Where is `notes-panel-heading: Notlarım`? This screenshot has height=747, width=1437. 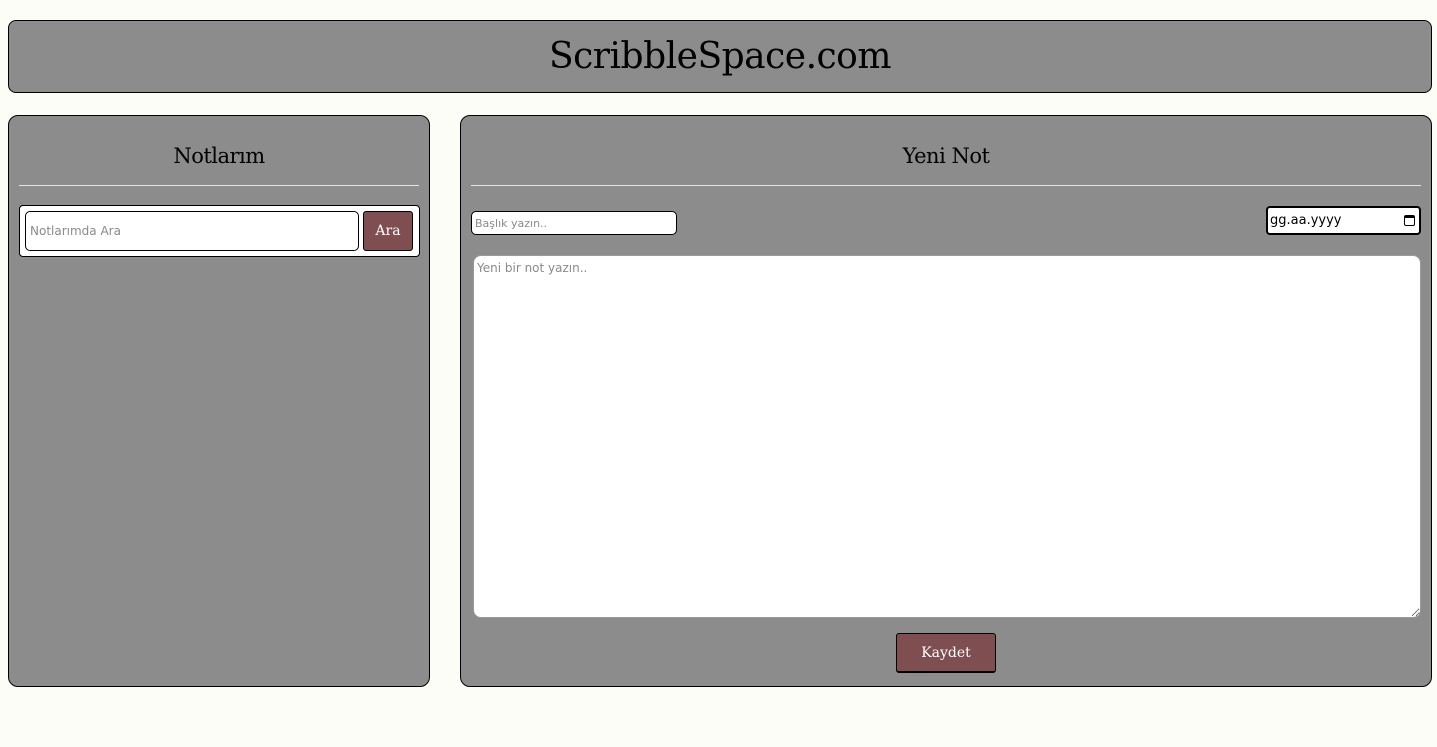 notes-panel-heading: Notlarım is located at coordinates (219, 156).